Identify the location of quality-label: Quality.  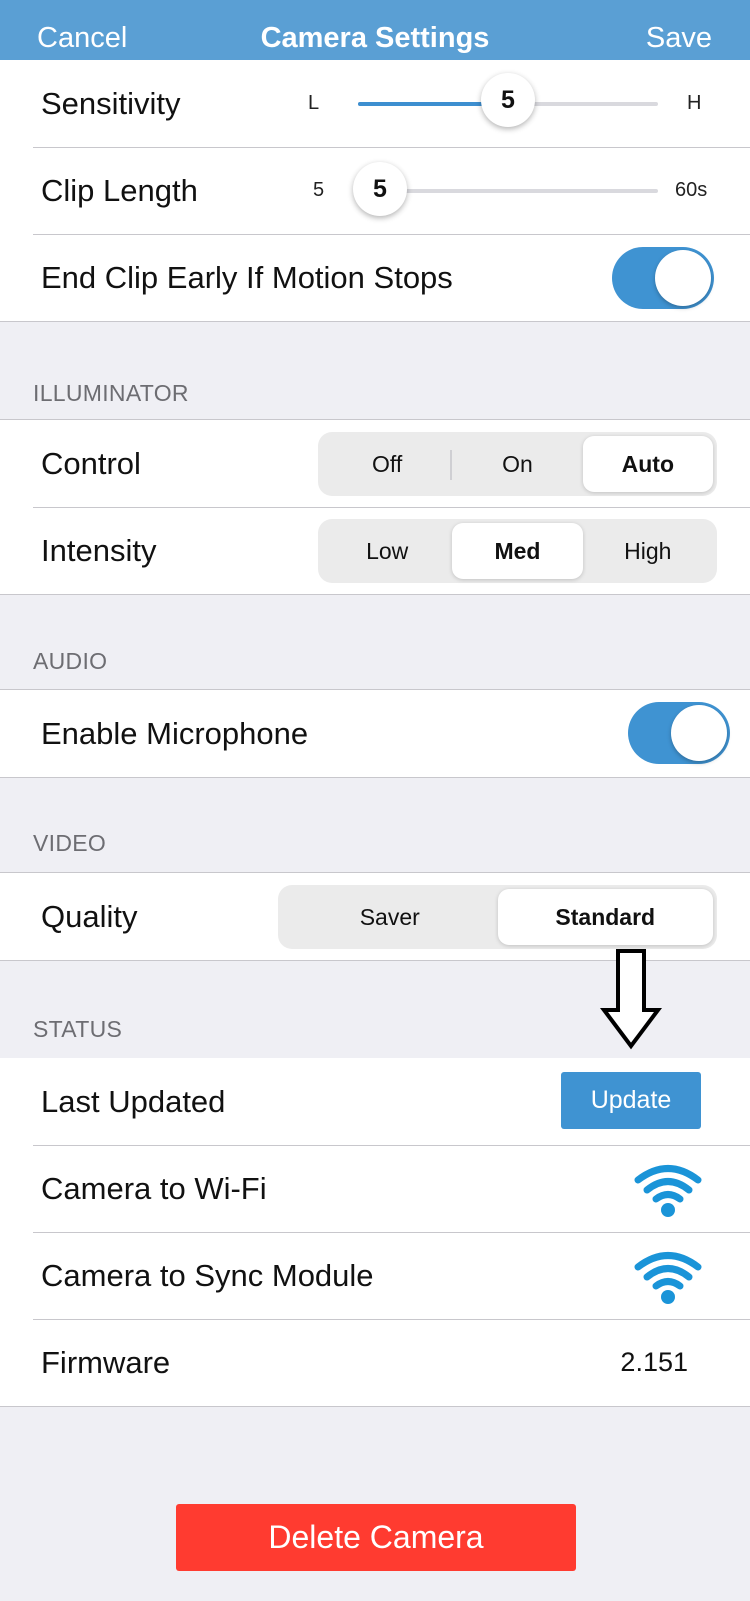
(89, 916).